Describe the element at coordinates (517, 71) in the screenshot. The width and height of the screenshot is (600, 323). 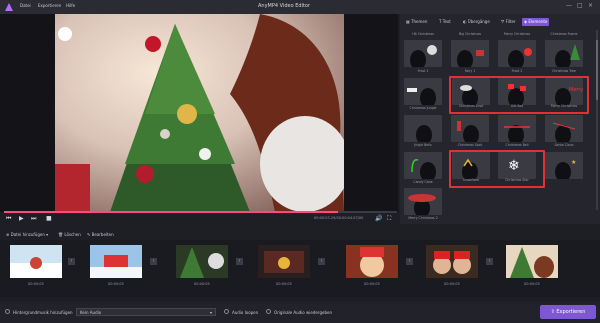
I see `element-label: Frost 2` at that location.